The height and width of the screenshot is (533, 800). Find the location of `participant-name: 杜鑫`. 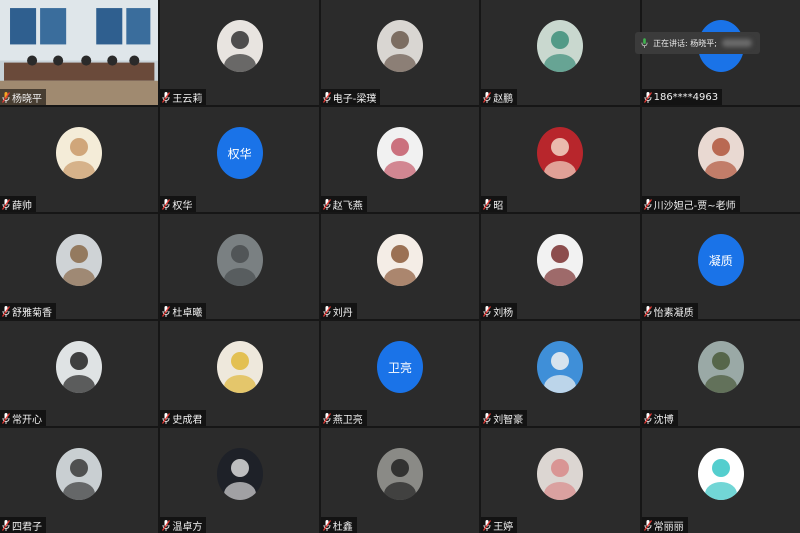

participant-name: 杜鑫 is located at coordinates (342, 527).